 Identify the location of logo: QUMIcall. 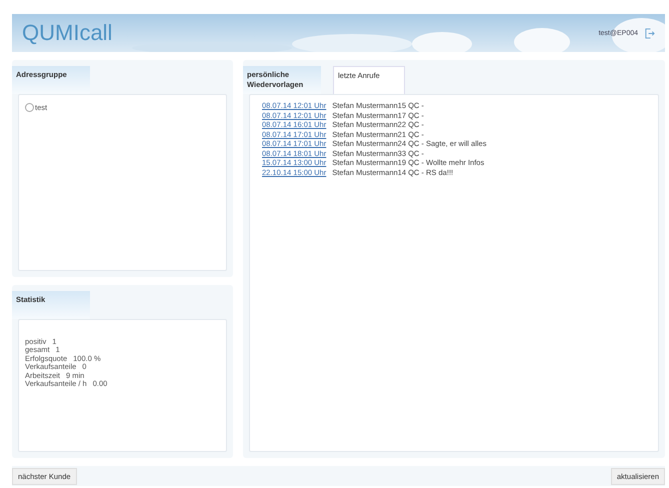
(67, 33).